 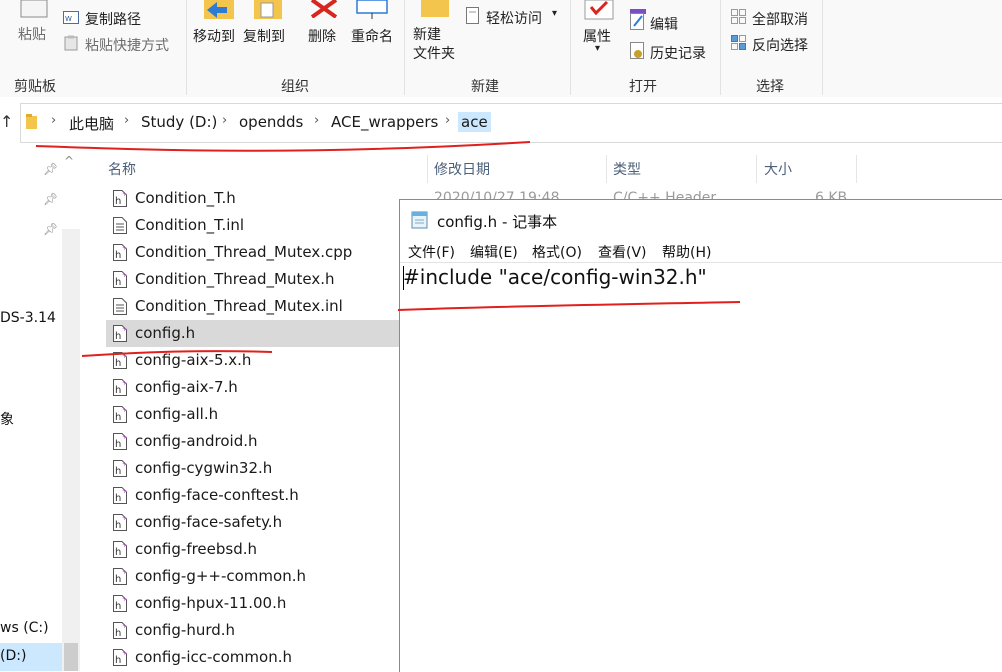 I want to click on menu-help: 帮助(H), so click(x=686, y=252).